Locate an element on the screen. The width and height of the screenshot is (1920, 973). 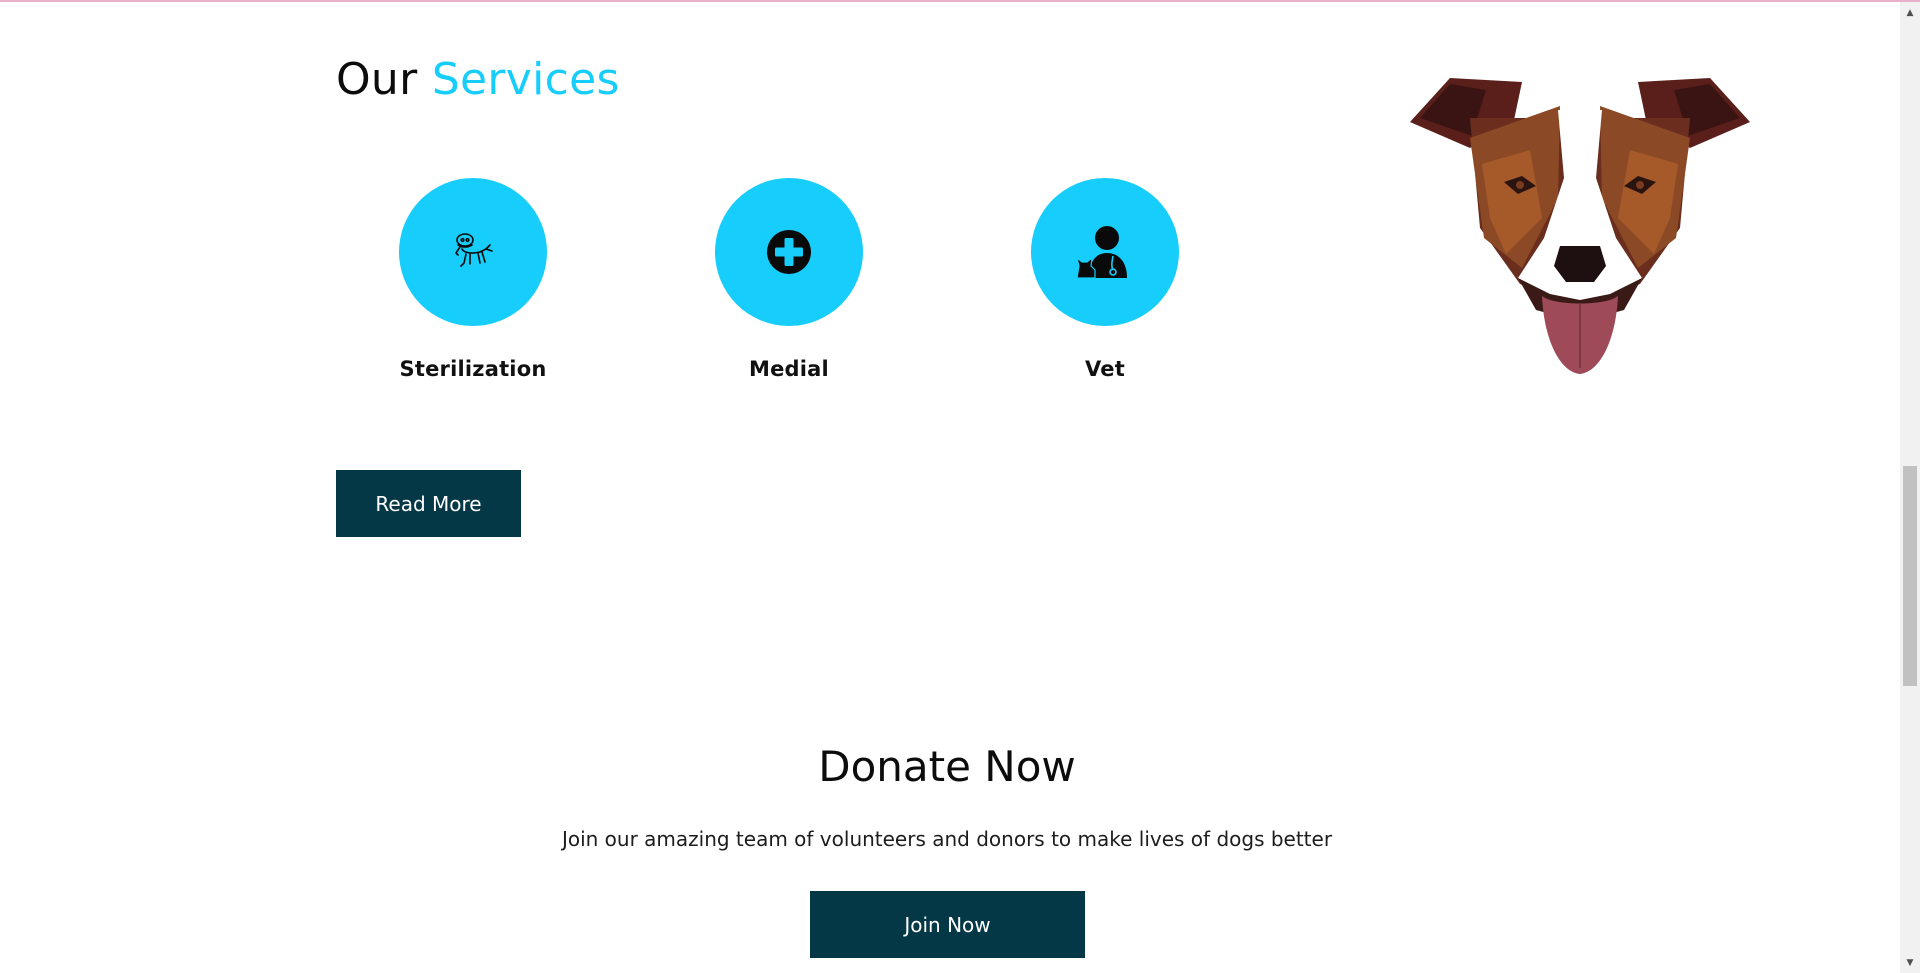
vertical-scrollbar: ▲ ▼ is located at coordinates (1910, 487).